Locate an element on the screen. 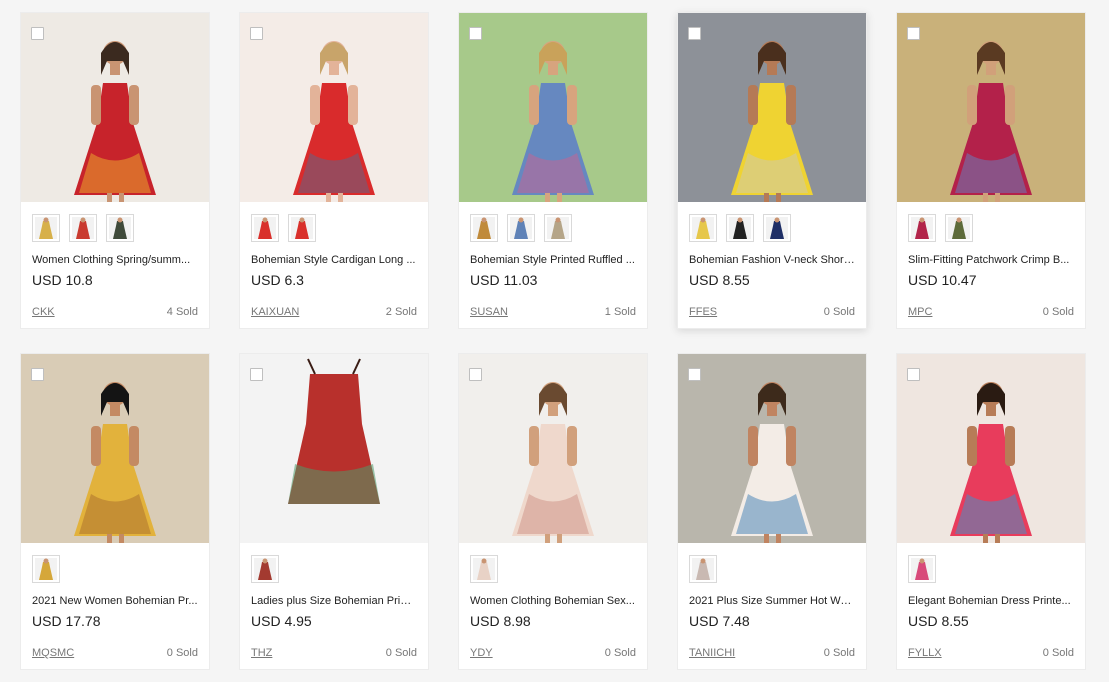  product-meta: CKK 4 Sold is located at coordinates (115, 305).